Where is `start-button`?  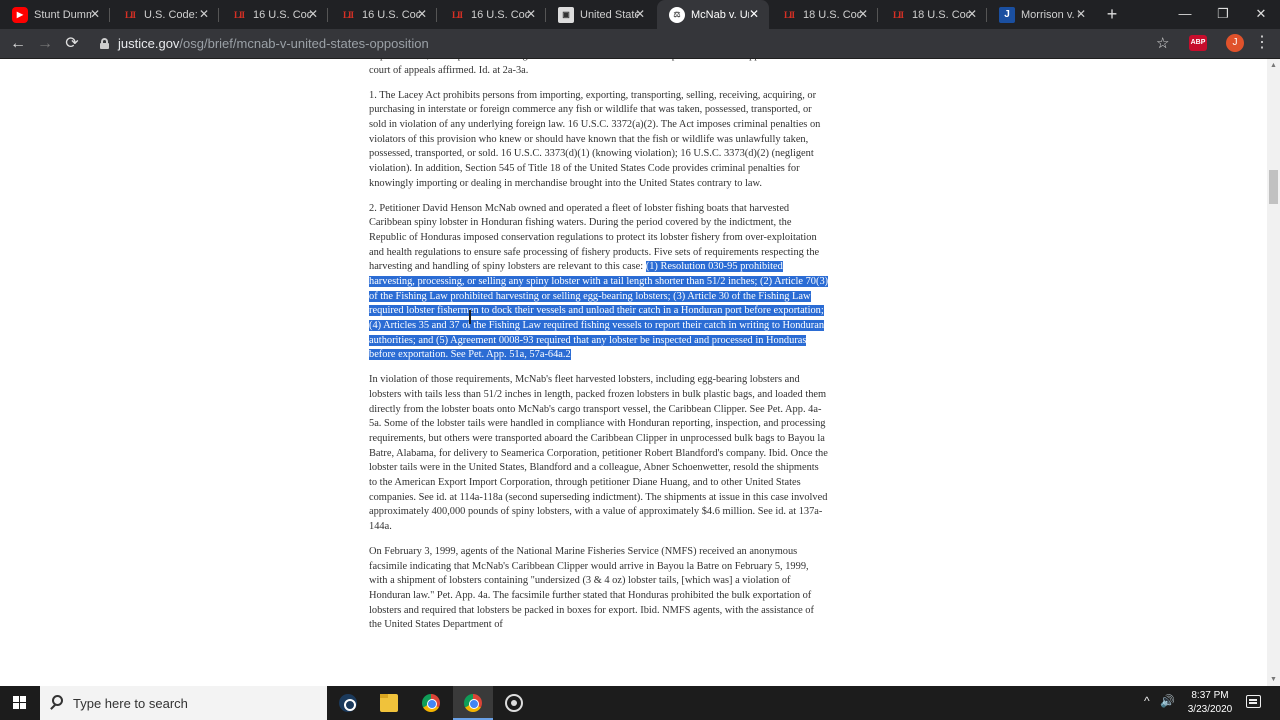
start-button is located at coordinates (20, 703).